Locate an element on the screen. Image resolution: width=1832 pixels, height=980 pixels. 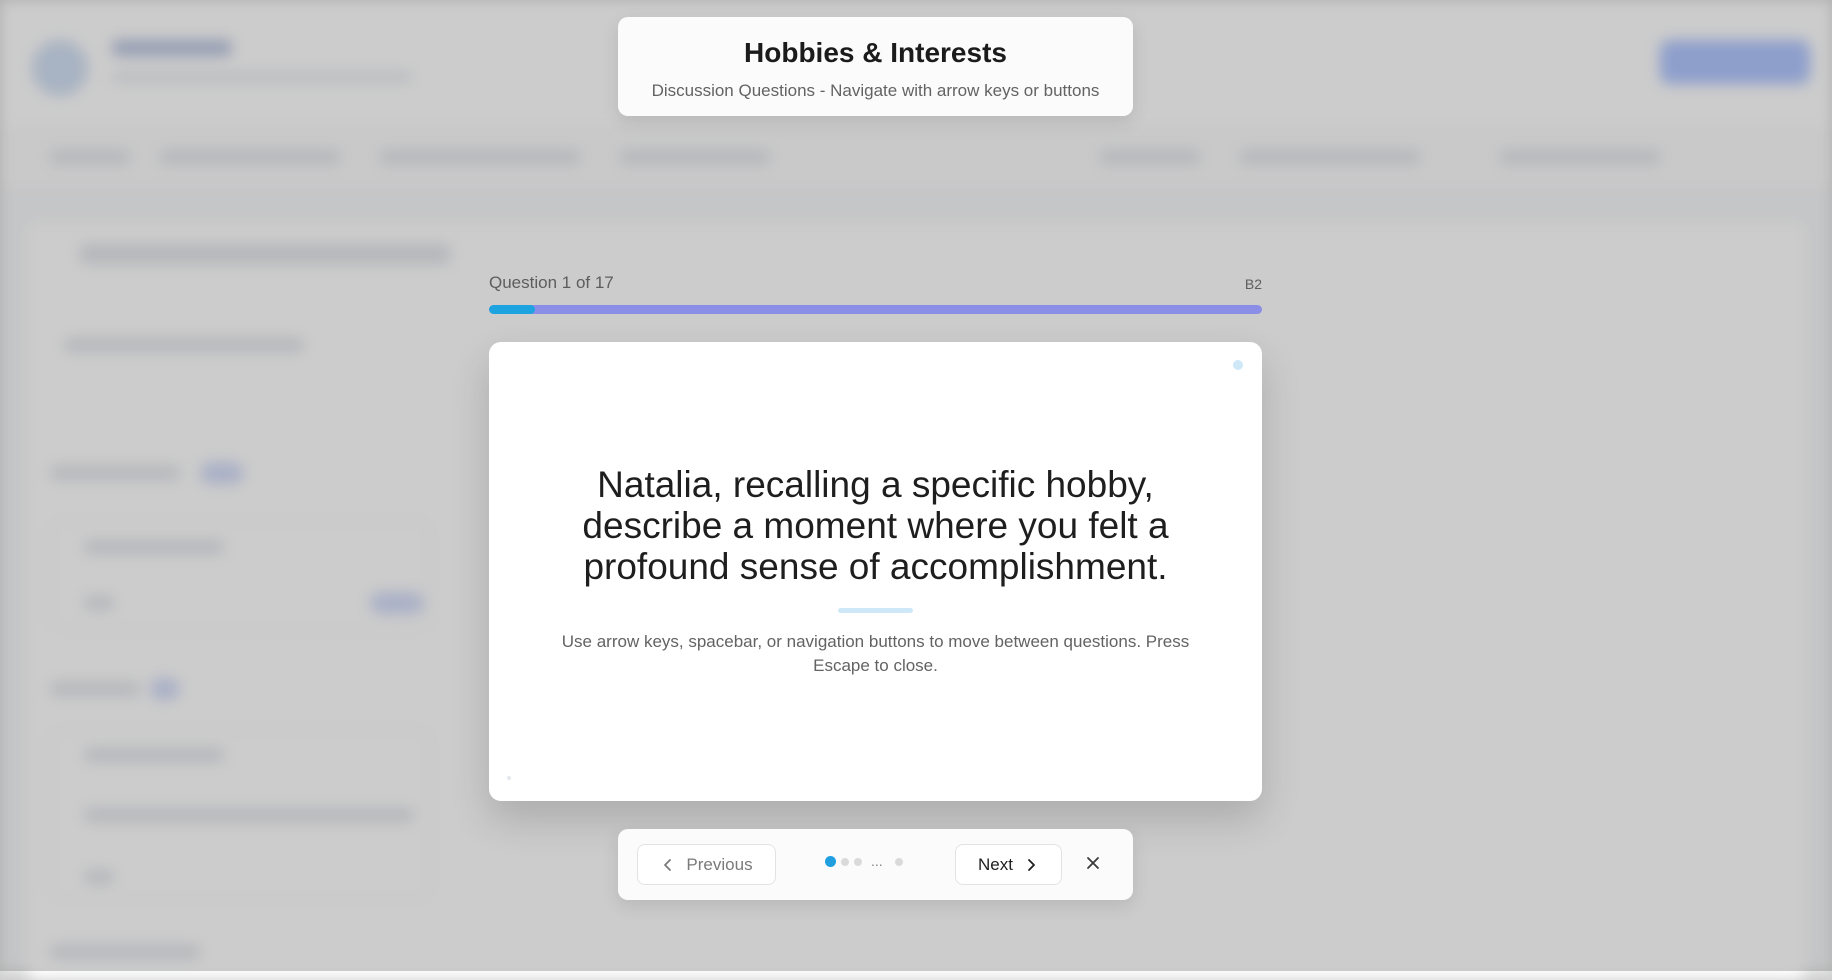
dialog-title: Hobbies & Interests is located at coordinates (875, 52).